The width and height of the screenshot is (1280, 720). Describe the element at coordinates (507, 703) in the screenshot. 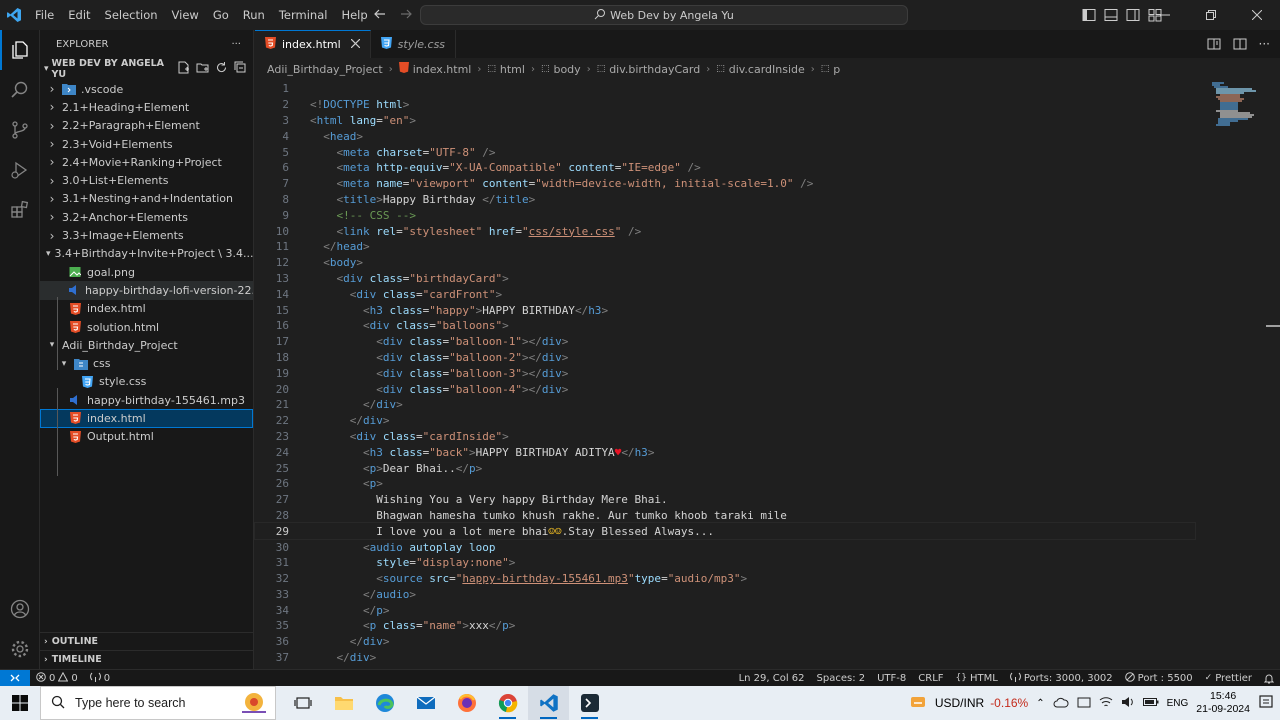

I see `chrome-icon` at that location.